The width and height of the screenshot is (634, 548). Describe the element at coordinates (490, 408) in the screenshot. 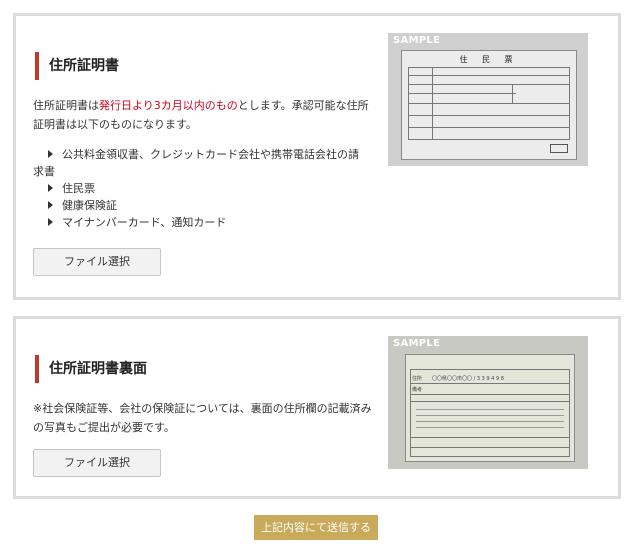

I see `insurance-card-back-illustration: 住所 〇〇県〇〇市〇〇 / 3 3 9 4 9 8 備考` at that location.